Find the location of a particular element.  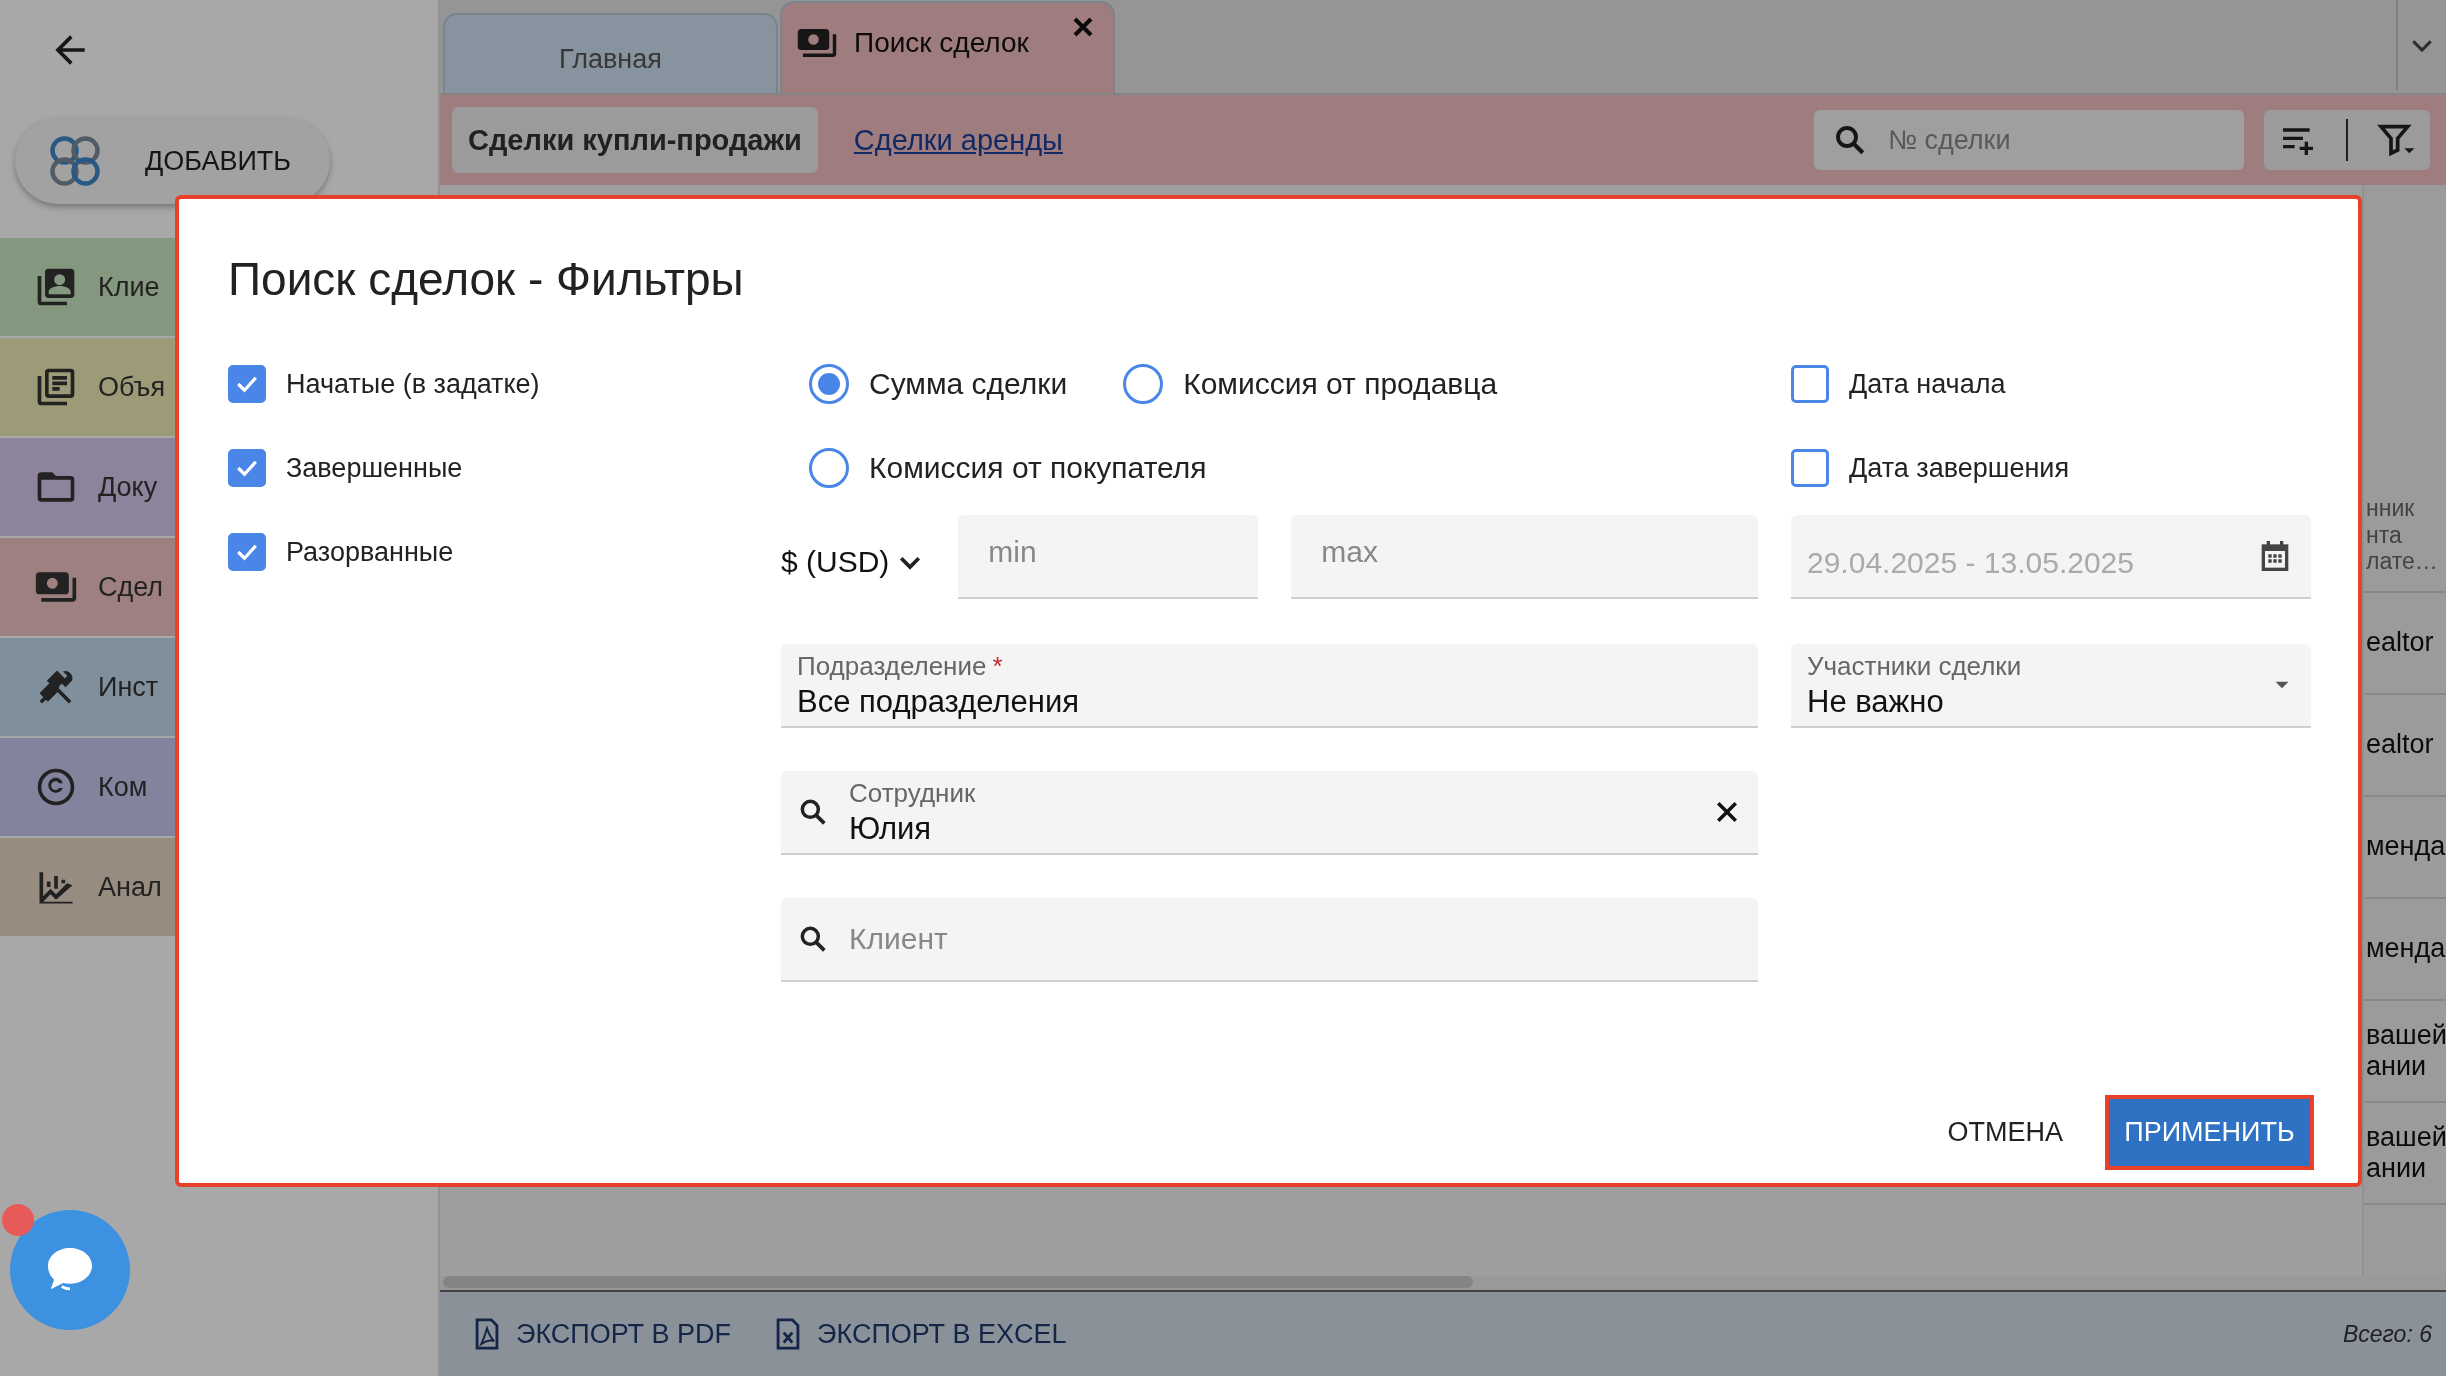

field-value: Не важно is located at coordinates (1876, 701).